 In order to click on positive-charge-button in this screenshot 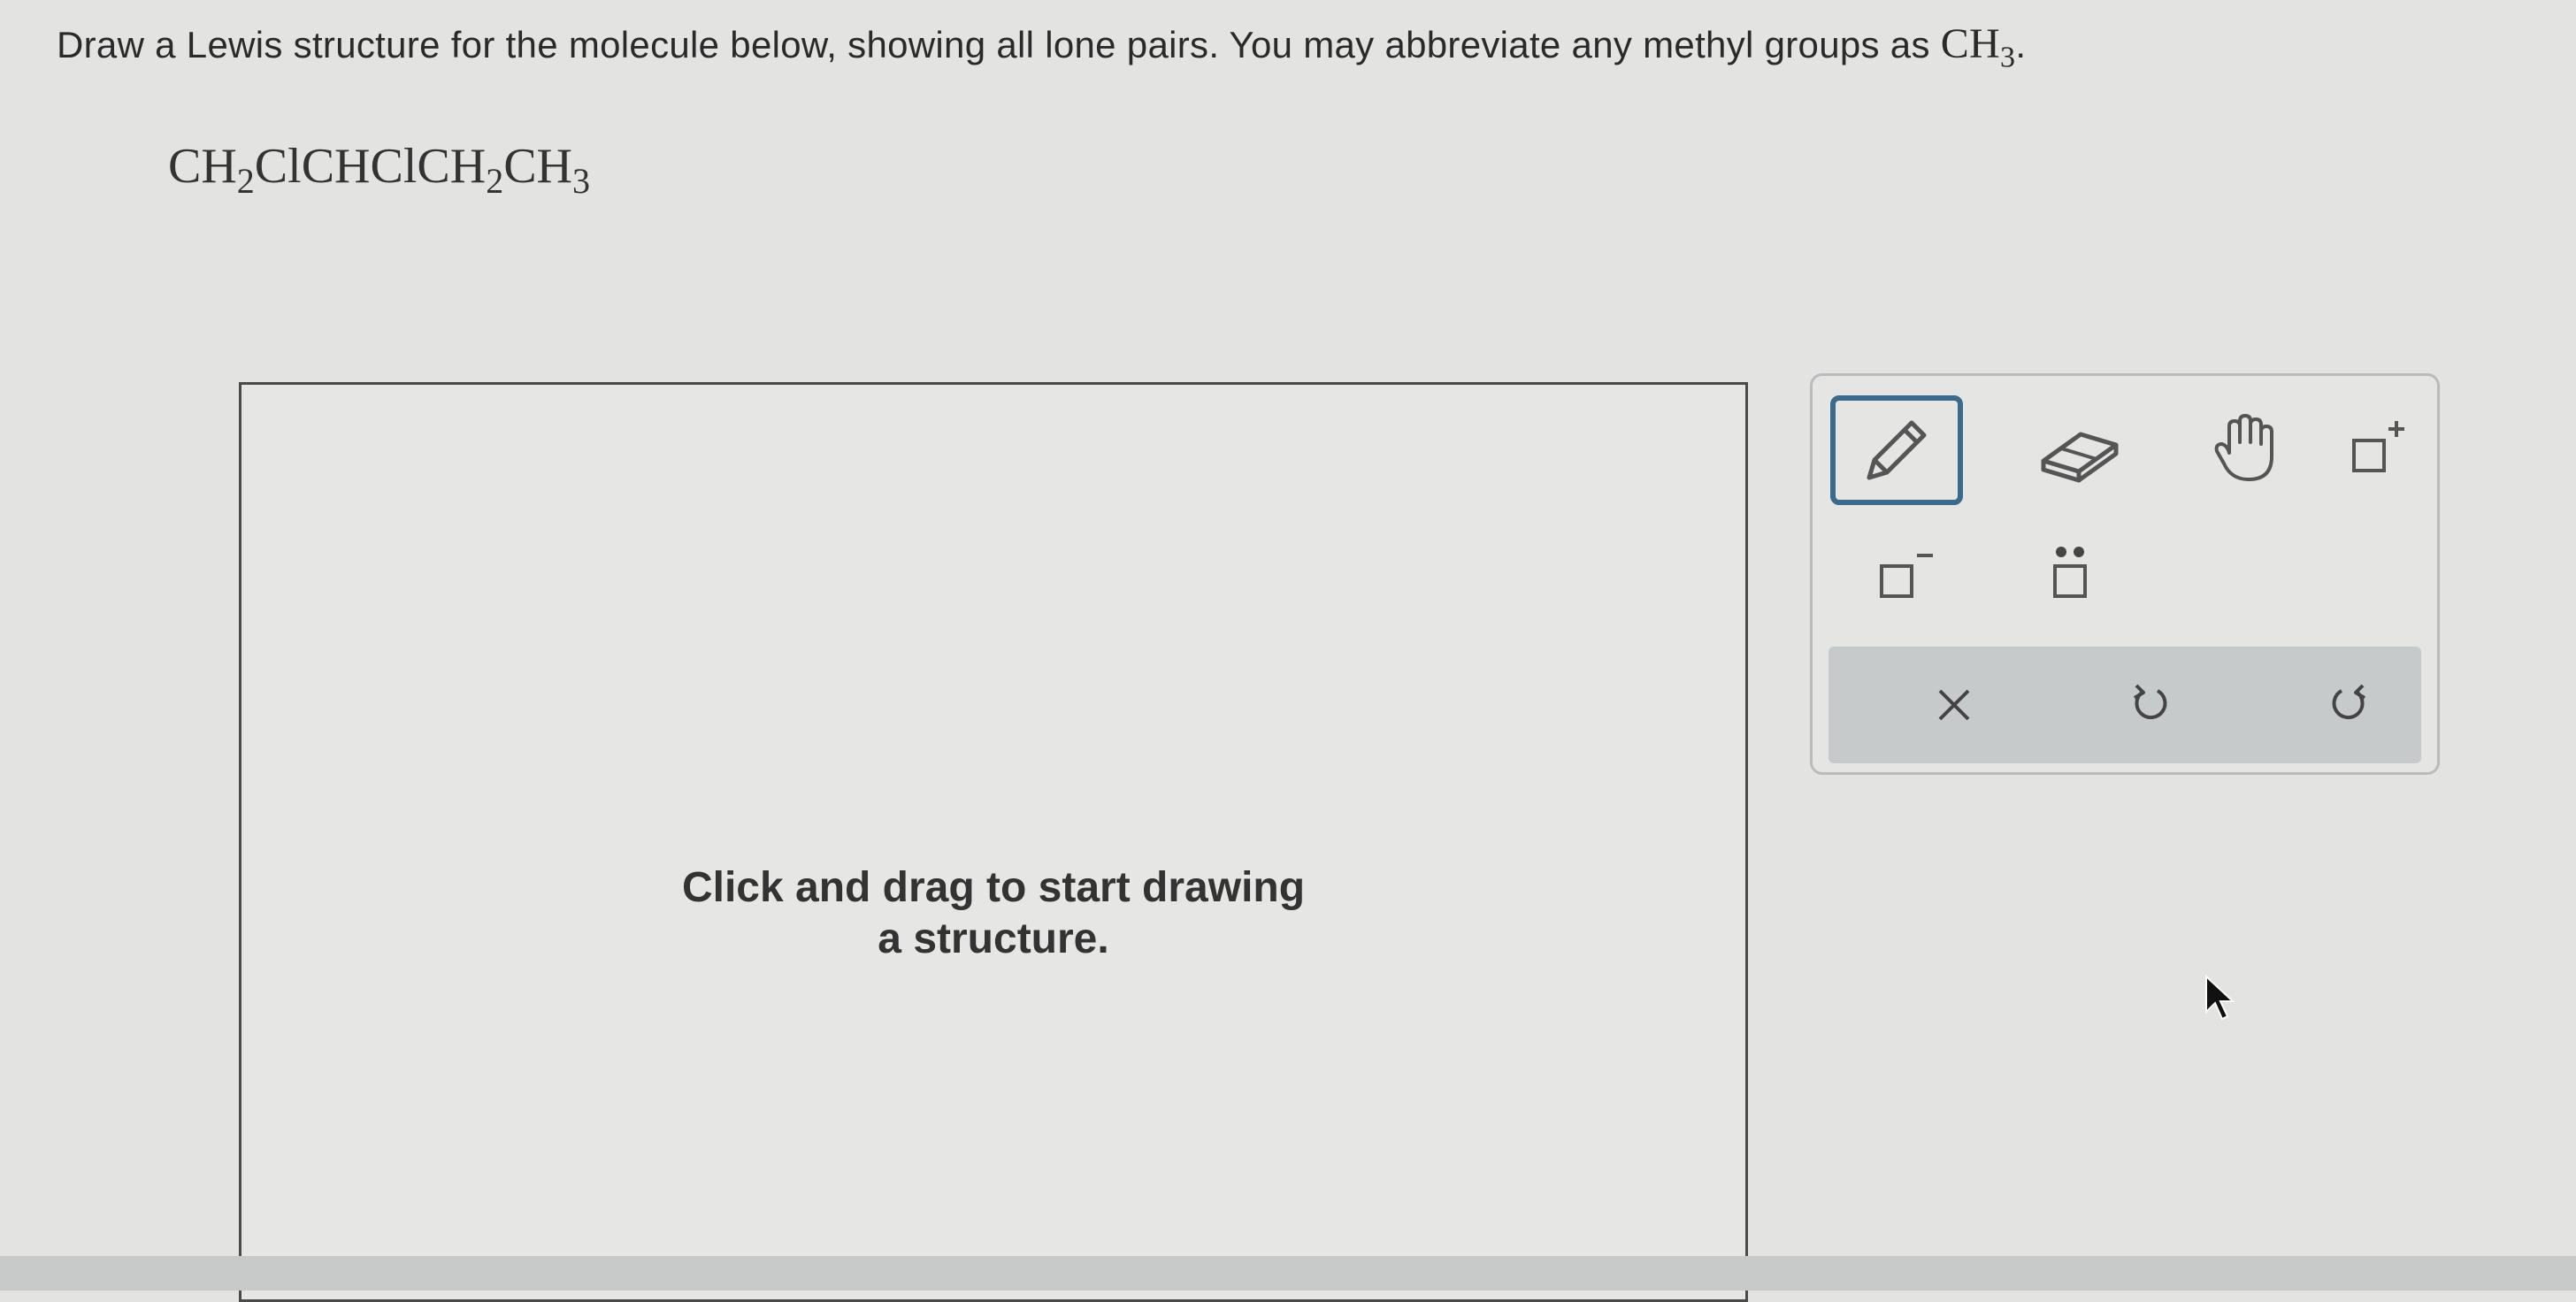, I will do `click(2374, 450)`.